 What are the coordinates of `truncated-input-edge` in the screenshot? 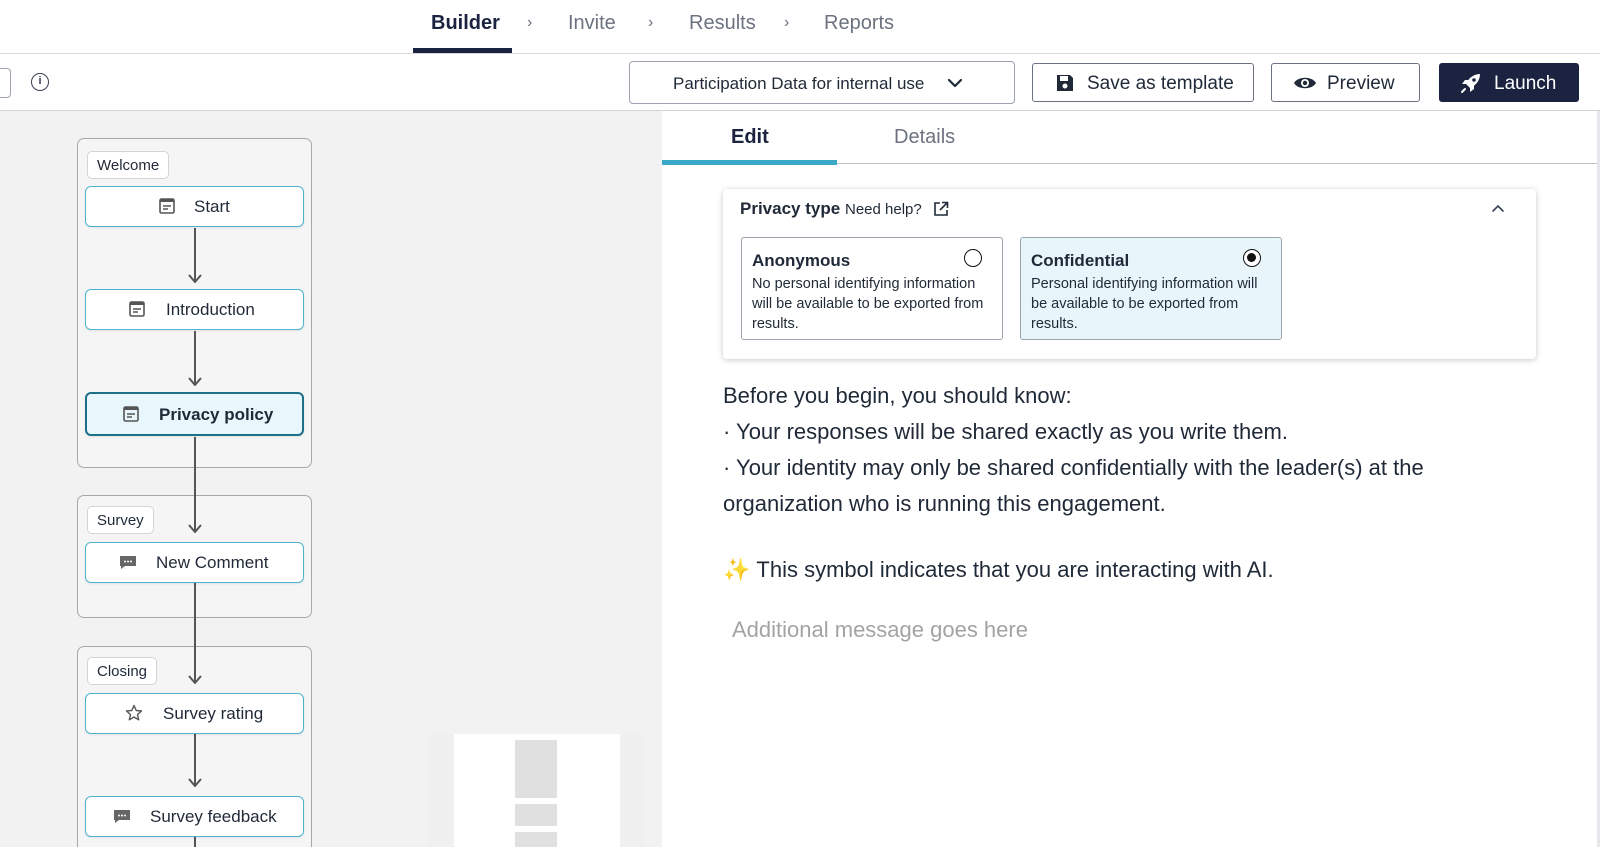 It's located at (5, 83).